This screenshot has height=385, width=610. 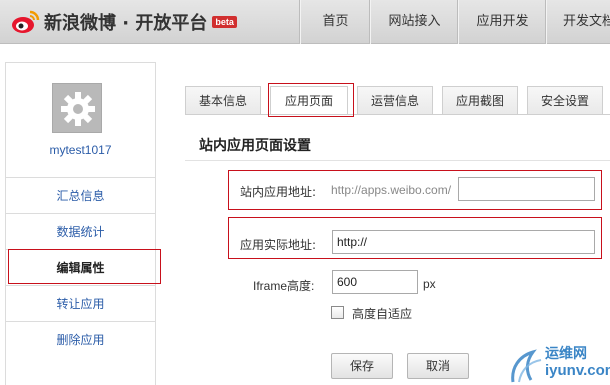 I want to click on sidebar-item-stats: 数据统计, so click(x=80, y=231).